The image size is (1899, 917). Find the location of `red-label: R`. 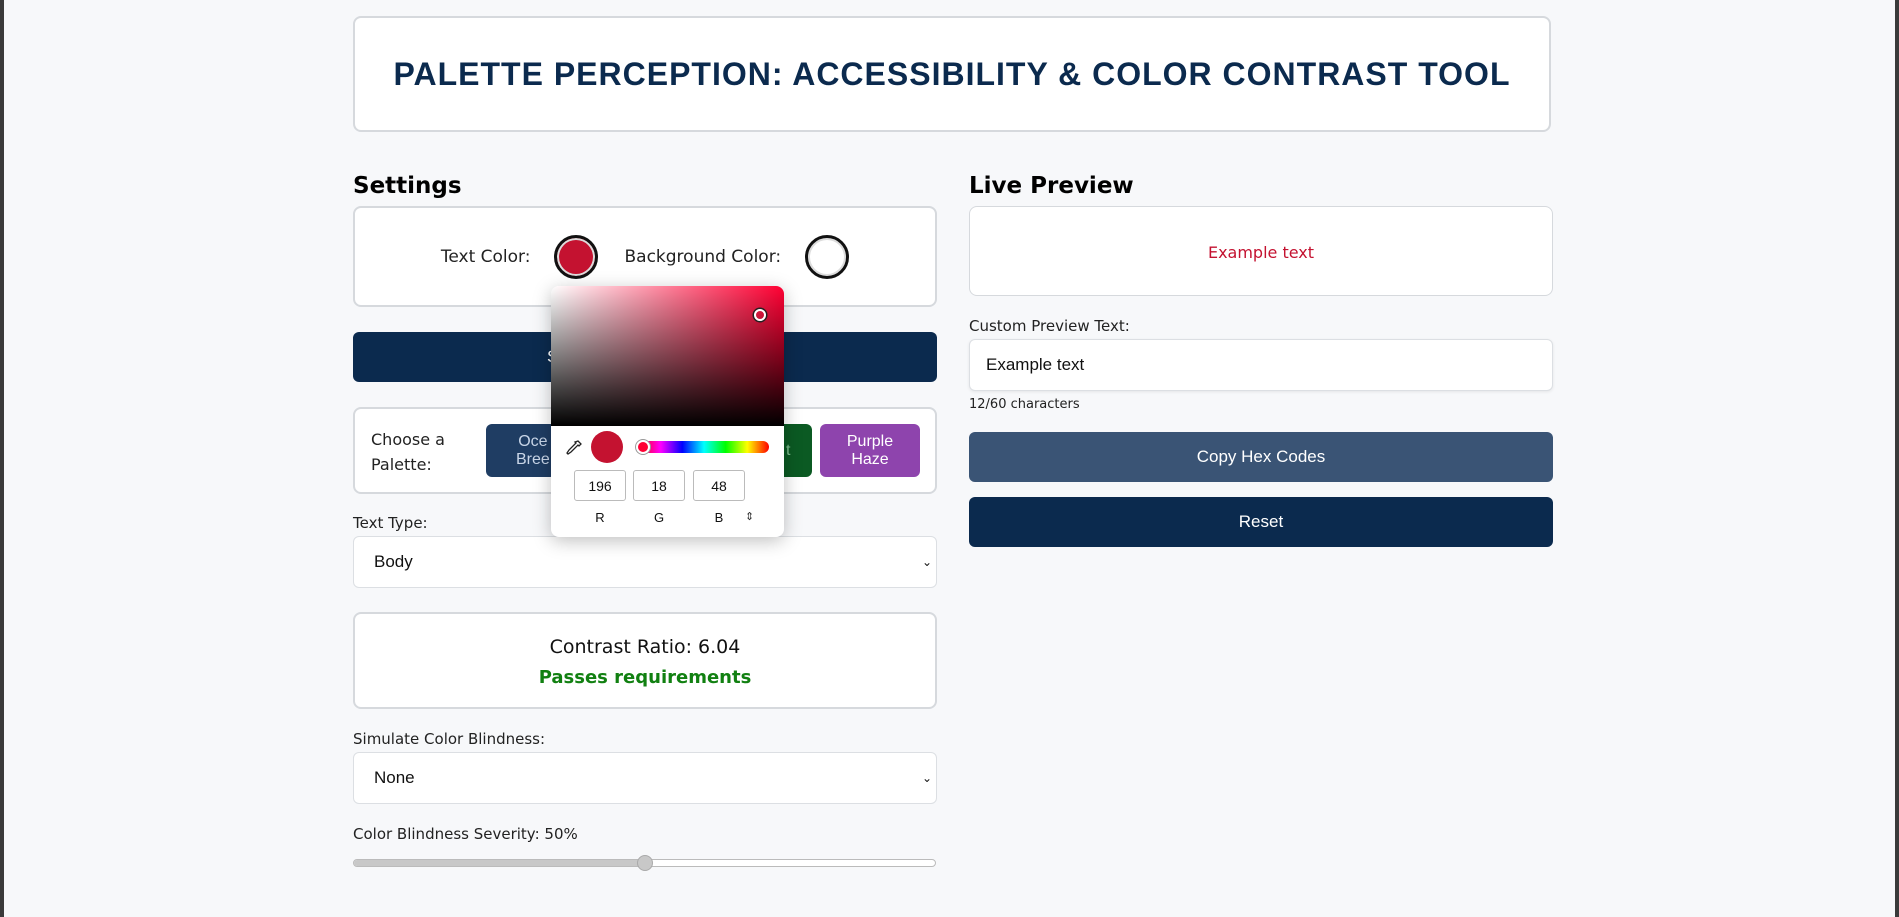

red-label: R is located at coordinates (600, 517).